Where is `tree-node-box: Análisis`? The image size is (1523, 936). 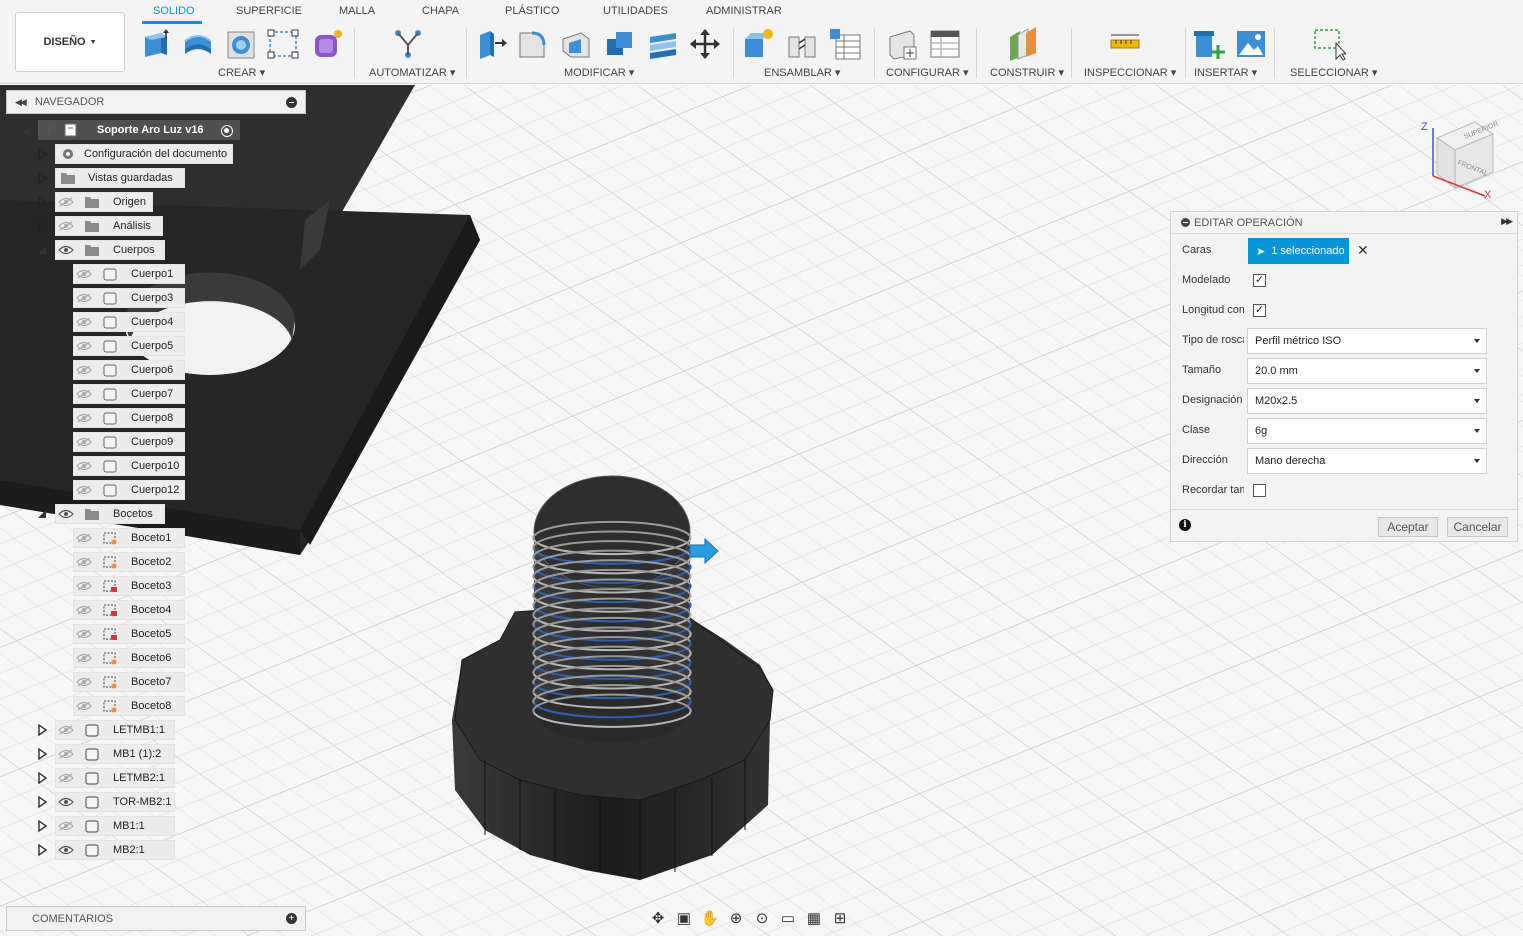 tree-node-box: Análisis is located at coordinates (109, 226).